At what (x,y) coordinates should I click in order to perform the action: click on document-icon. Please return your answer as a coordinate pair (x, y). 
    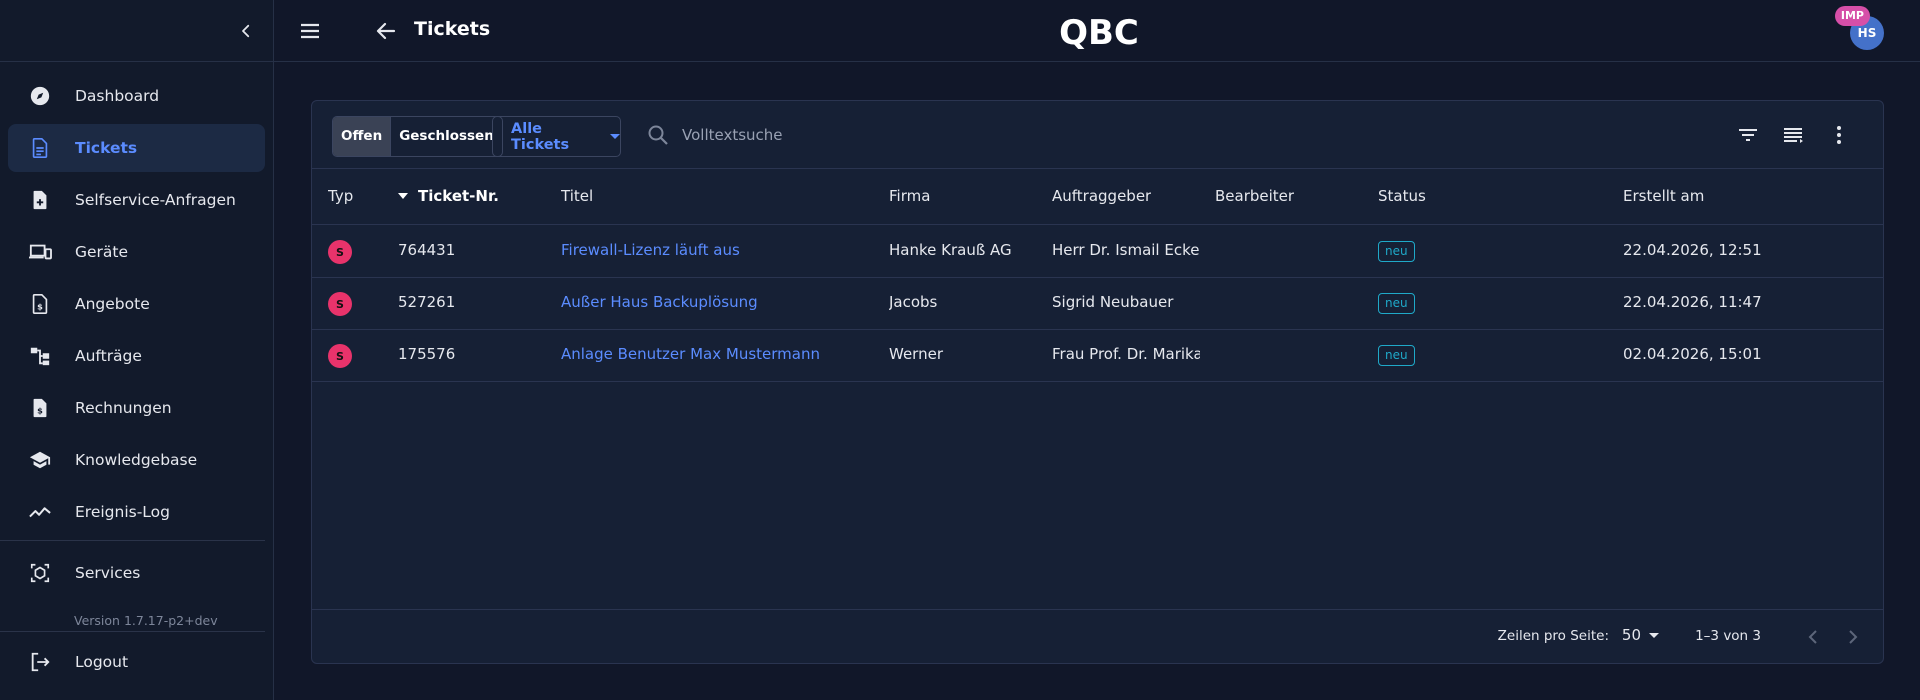
    Looking at the image, I should click on (40, 148).